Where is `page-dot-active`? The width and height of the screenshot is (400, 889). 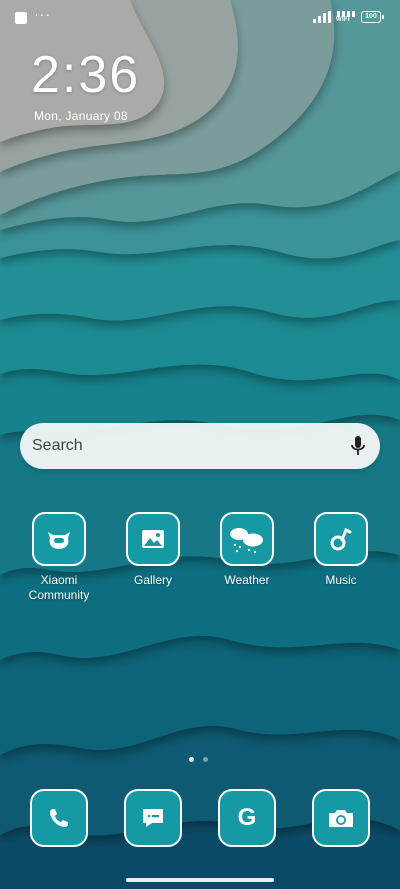
page-dot-active is located at coordinates (191, 759).